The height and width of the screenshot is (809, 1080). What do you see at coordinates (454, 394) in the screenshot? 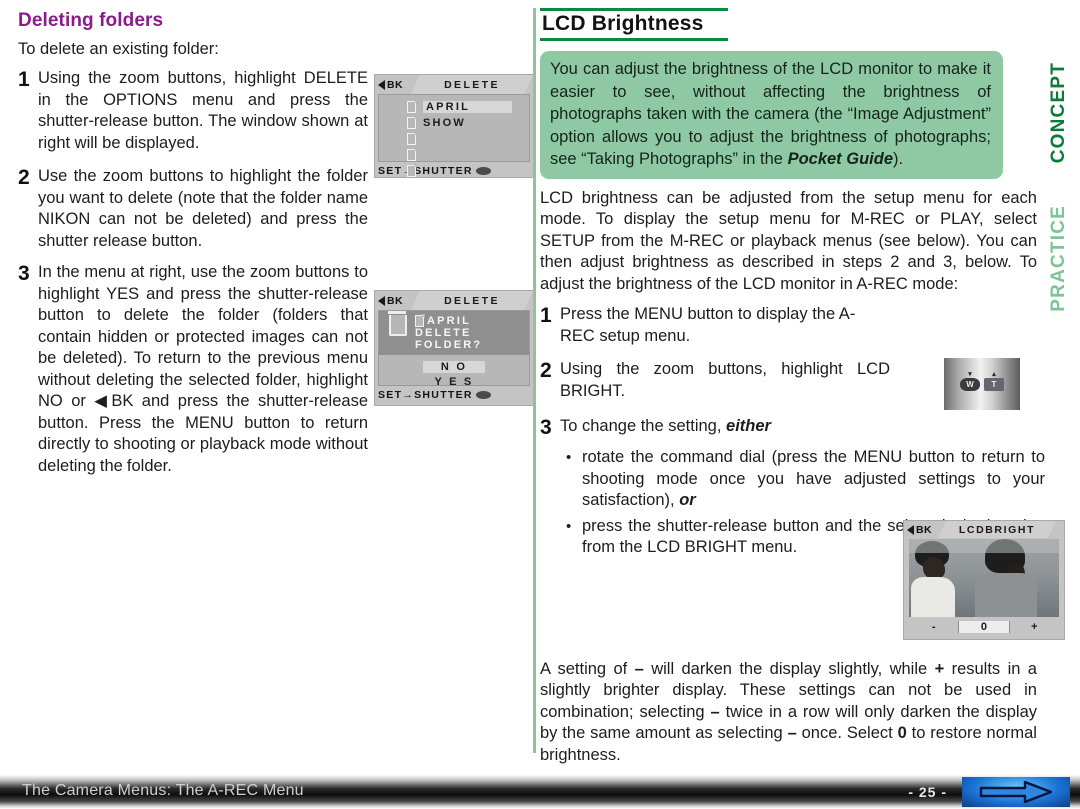
I see `lcd-footer: SET→SHUTTER` at bounding box center [454, 394].